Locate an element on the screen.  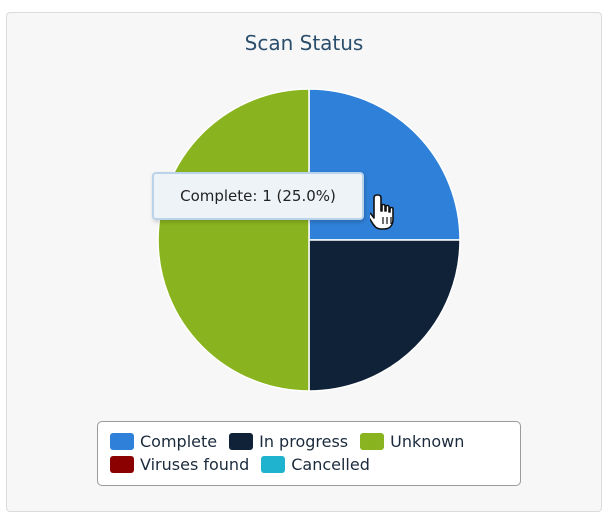
legend-label-cancelled: Cancelled is located at coordinates (330, 464).